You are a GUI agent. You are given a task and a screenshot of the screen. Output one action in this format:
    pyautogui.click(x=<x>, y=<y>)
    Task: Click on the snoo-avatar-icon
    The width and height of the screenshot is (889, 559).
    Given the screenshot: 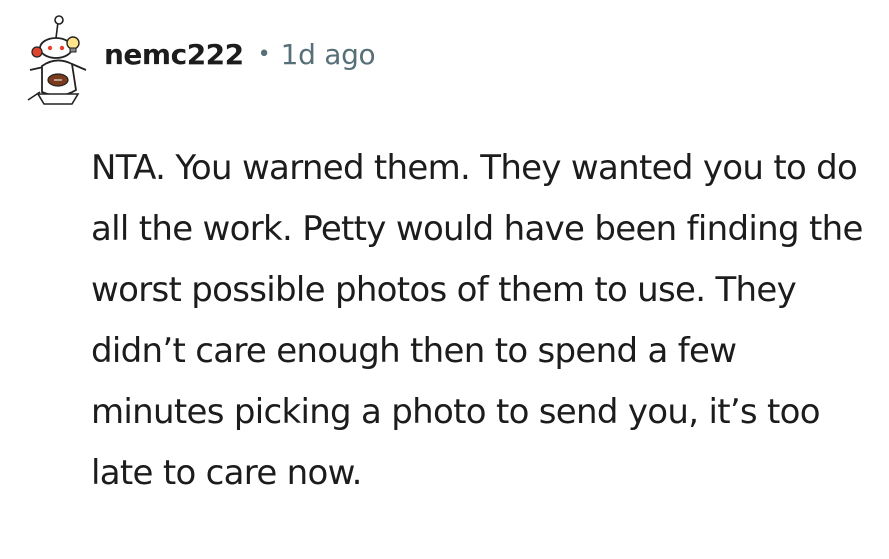 What is the action you would take?
    pyautogui.click(x=61, y=58)
    